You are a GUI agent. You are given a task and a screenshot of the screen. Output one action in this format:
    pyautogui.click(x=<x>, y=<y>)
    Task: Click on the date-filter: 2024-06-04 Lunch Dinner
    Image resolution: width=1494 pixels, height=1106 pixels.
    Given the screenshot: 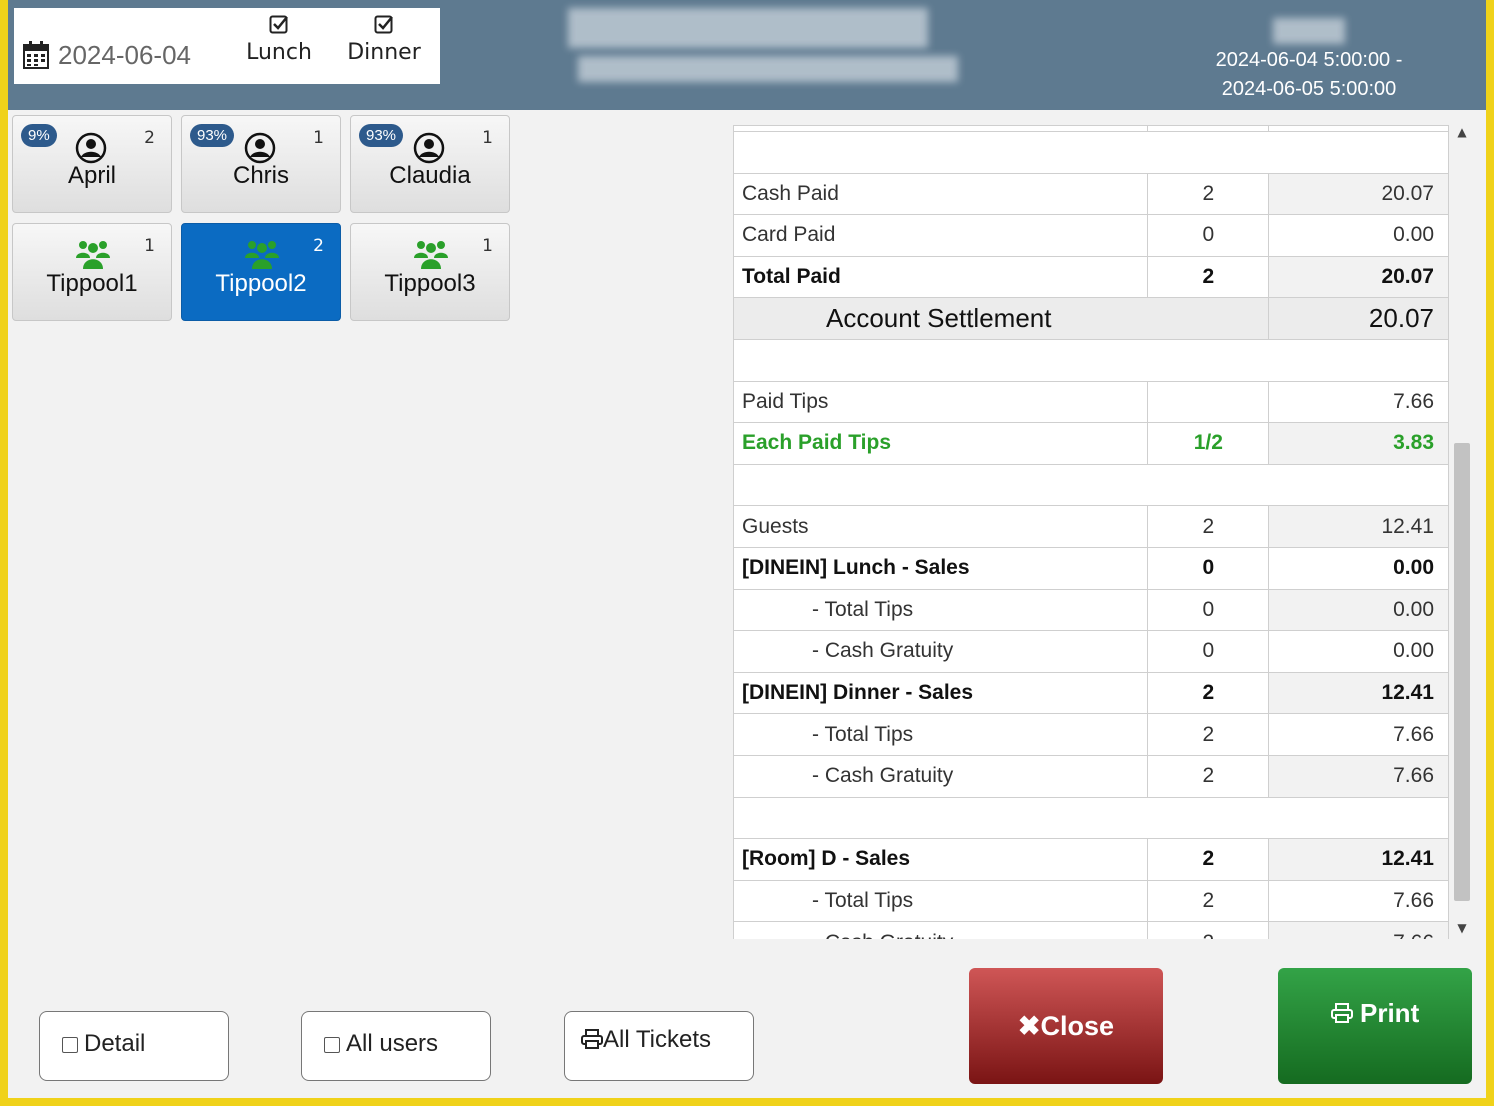 What is the action you would take?
    pyautogui.click(x=227, y=46)
    